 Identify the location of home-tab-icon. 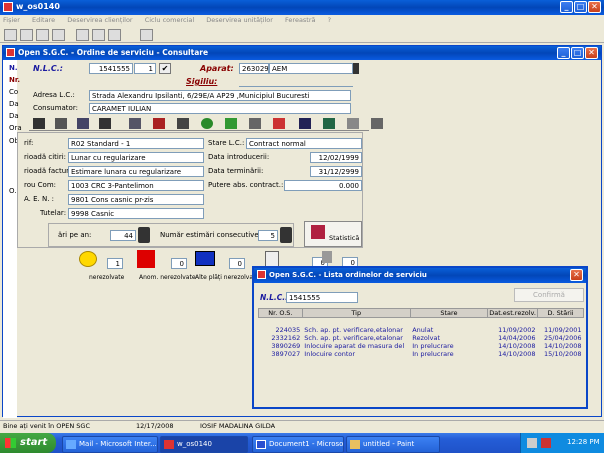
(159, 123).